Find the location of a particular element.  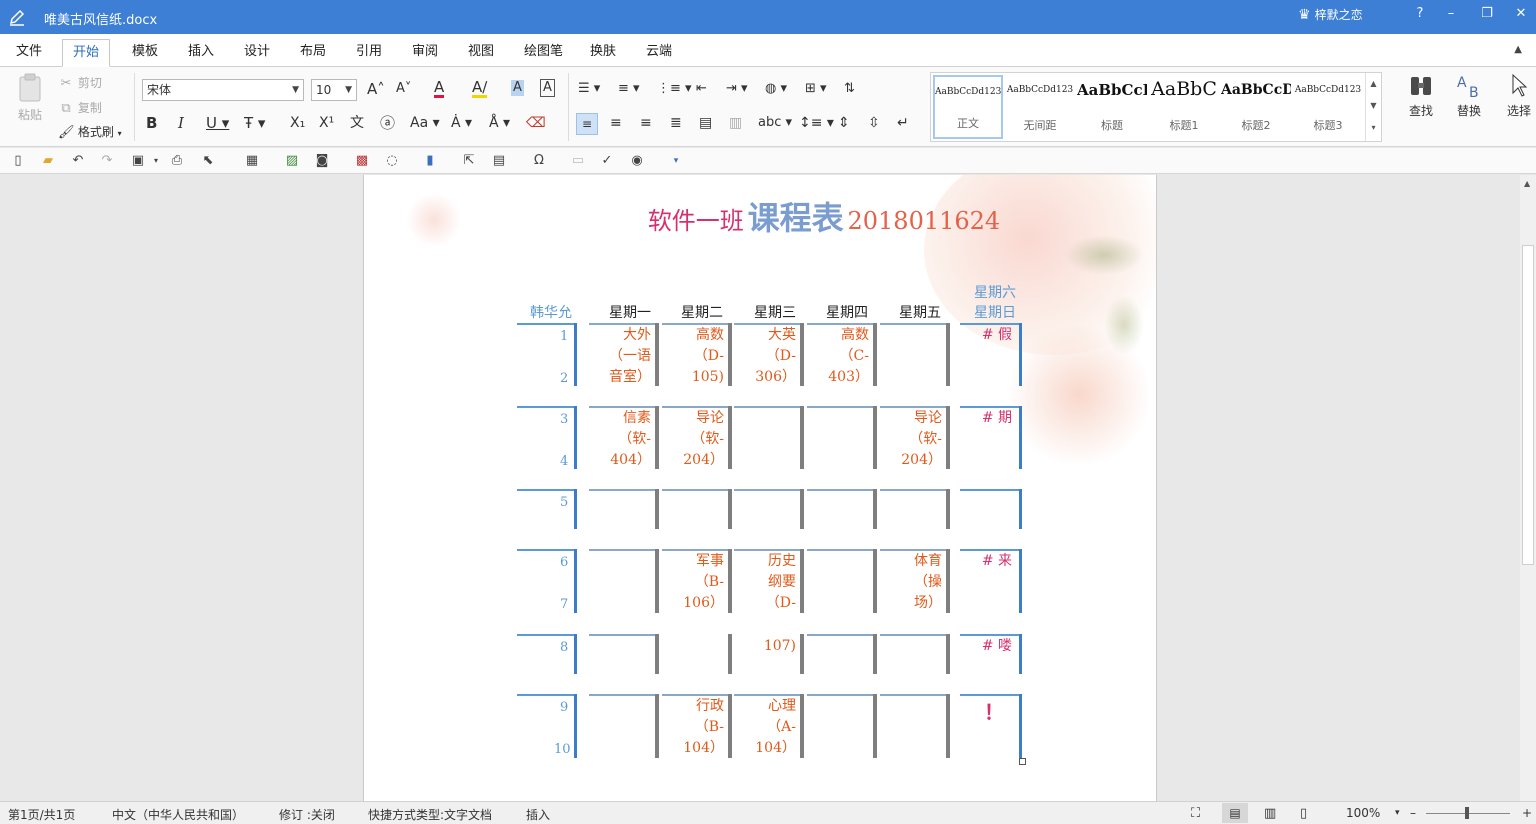

superscript-icon: X¹ is located at coordinates (326, 123).